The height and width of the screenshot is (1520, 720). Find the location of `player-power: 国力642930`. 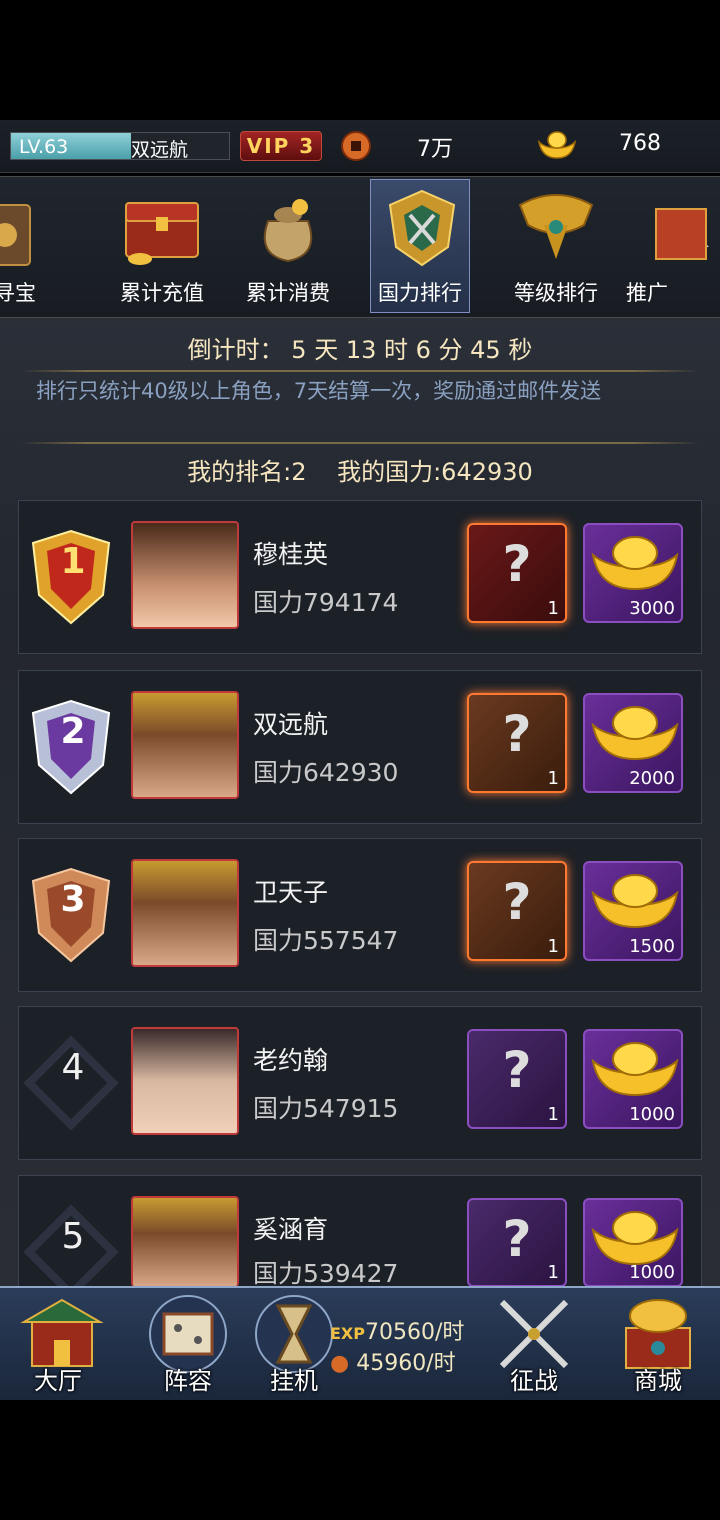

player-power: 国力642930 is located at coordinates (326, 772).